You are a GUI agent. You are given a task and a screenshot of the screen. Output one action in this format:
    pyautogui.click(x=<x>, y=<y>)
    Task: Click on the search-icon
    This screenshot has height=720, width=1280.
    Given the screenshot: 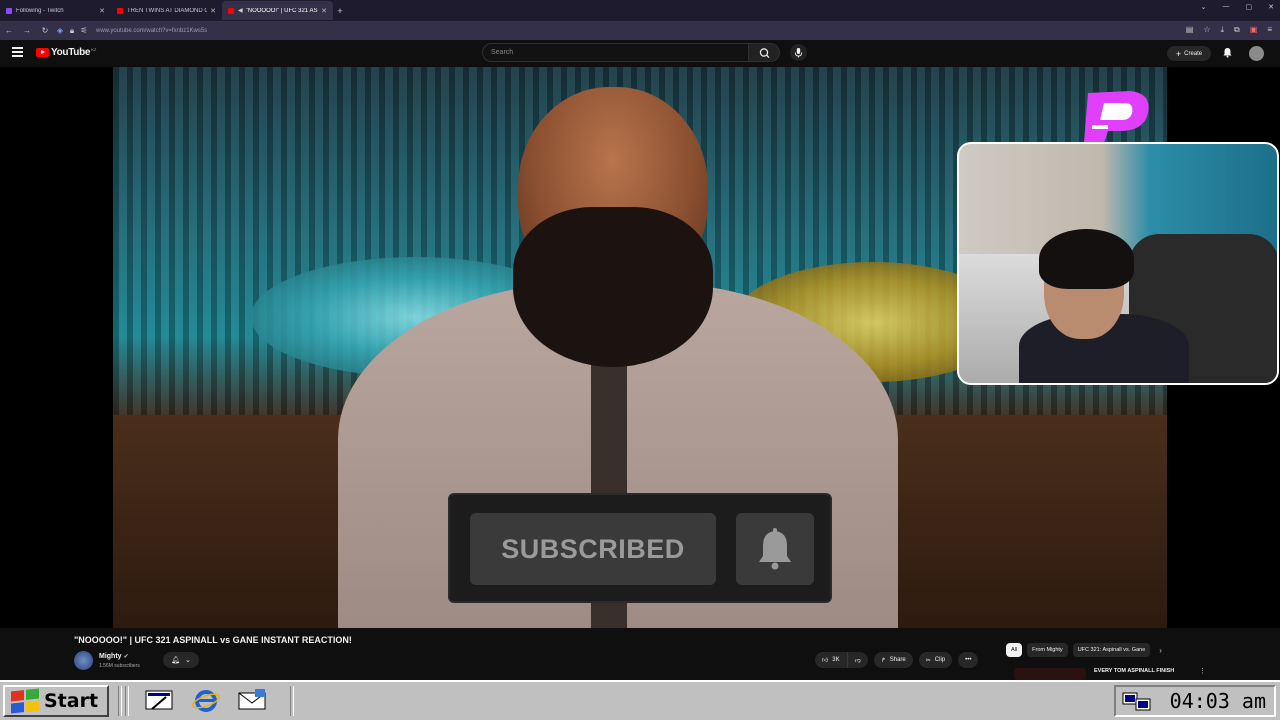 What is the action you would take?
    pyautogui.click(x=764, y=53)
    